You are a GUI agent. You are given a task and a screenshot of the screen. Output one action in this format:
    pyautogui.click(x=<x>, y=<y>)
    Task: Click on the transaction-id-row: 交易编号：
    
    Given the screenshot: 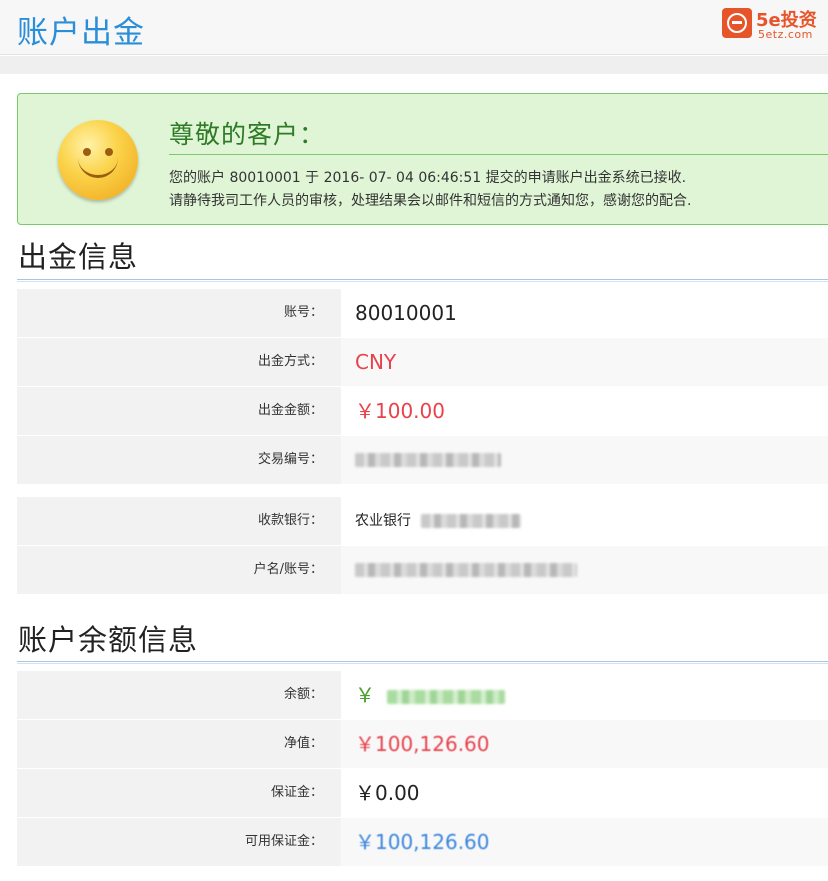 What is the action you would take?
    pyautogui.click(x=422, y=460)
    